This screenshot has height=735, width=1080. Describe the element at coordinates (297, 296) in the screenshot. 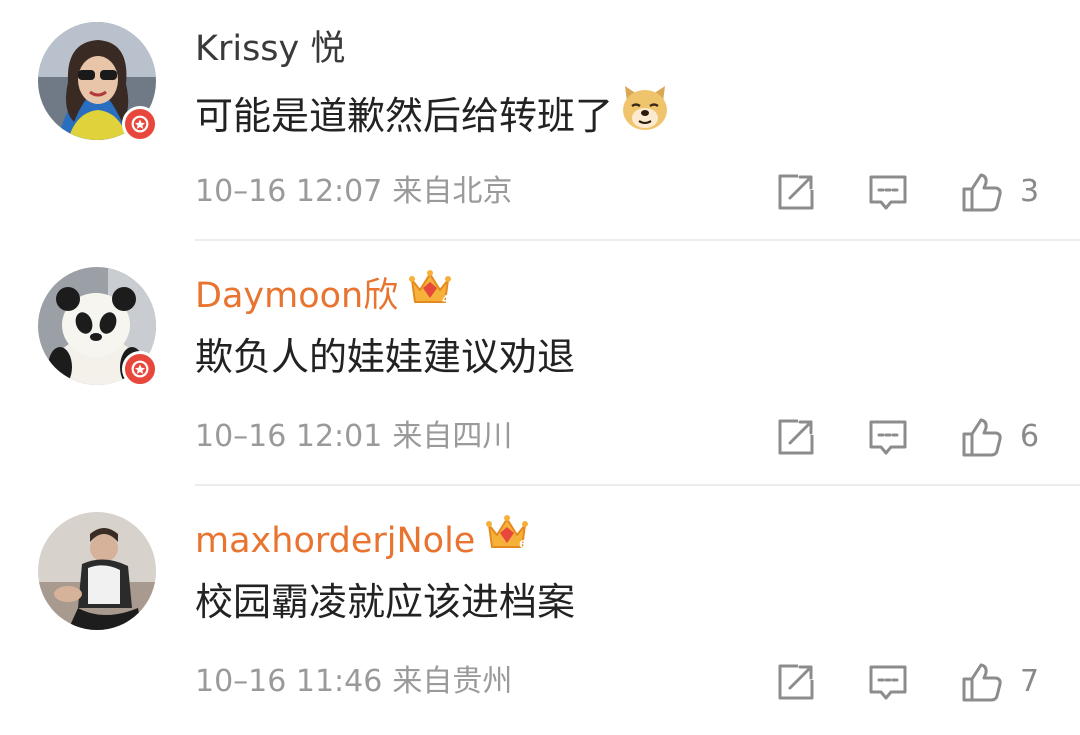

I see `username-text: Daymoon欣` at that location.